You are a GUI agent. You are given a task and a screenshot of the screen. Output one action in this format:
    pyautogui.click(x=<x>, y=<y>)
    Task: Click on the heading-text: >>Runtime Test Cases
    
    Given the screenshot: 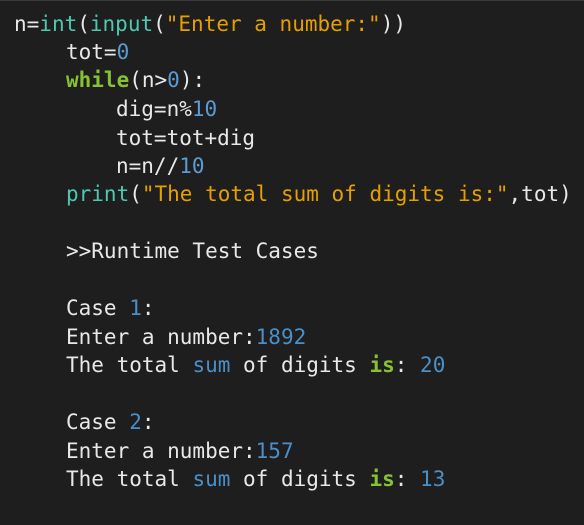 What is the action you would take?
    pyautogui.click(x=192, y=251)
    